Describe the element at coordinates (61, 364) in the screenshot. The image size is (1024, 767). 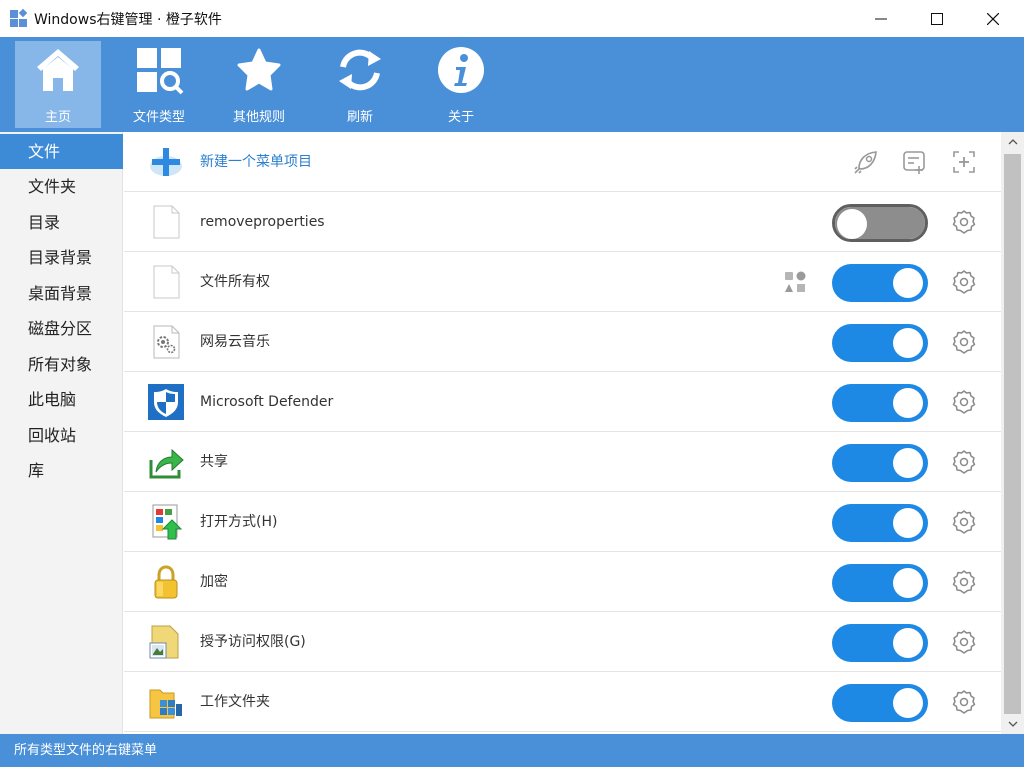
I see `sidebar-item-all-objects: 所有对象` at that location.